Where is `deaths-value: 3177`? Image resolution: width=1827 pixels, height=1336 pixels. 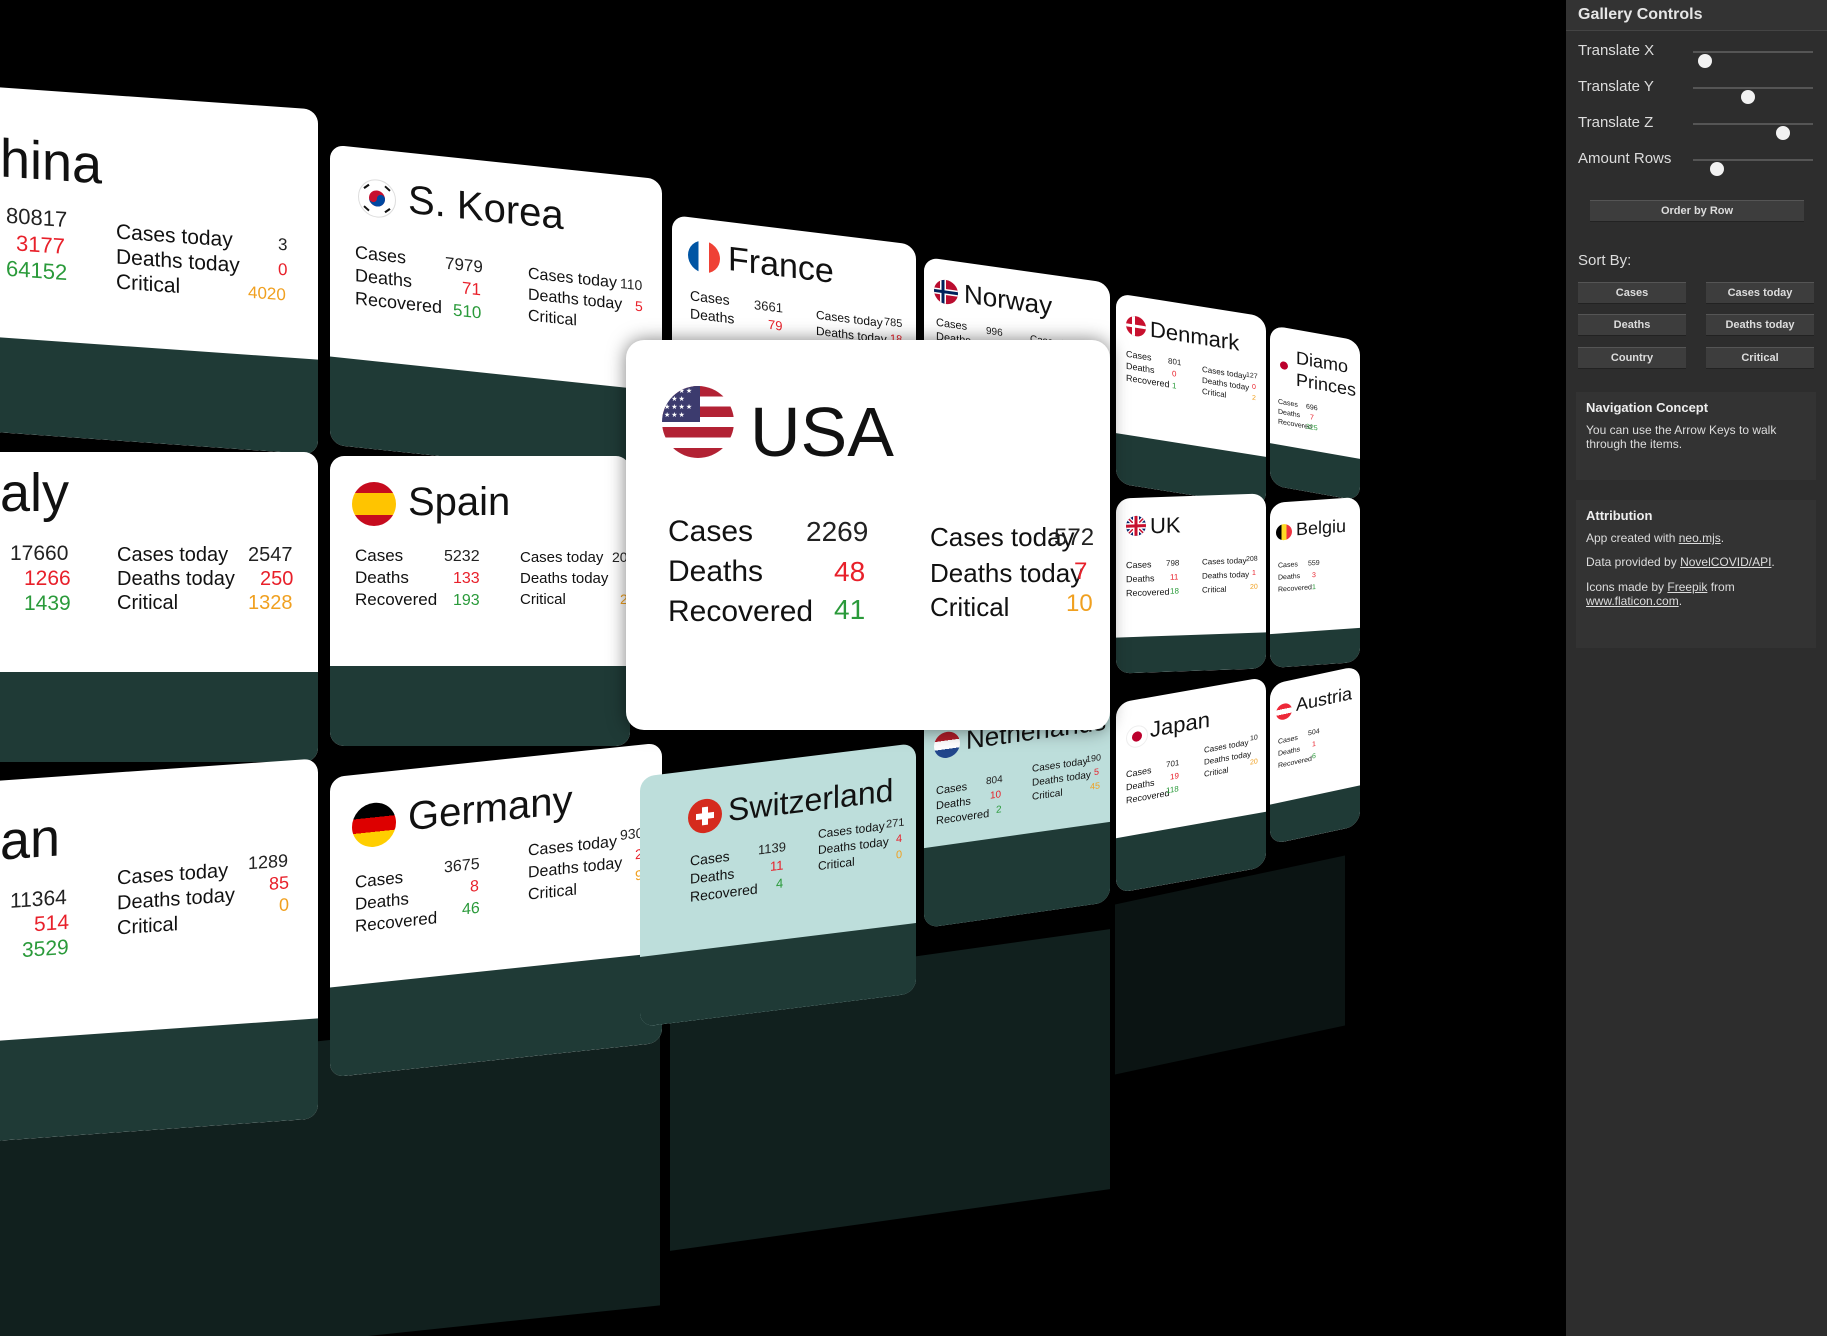 deaths-value: 3177 is located at coordinates (40, 244).